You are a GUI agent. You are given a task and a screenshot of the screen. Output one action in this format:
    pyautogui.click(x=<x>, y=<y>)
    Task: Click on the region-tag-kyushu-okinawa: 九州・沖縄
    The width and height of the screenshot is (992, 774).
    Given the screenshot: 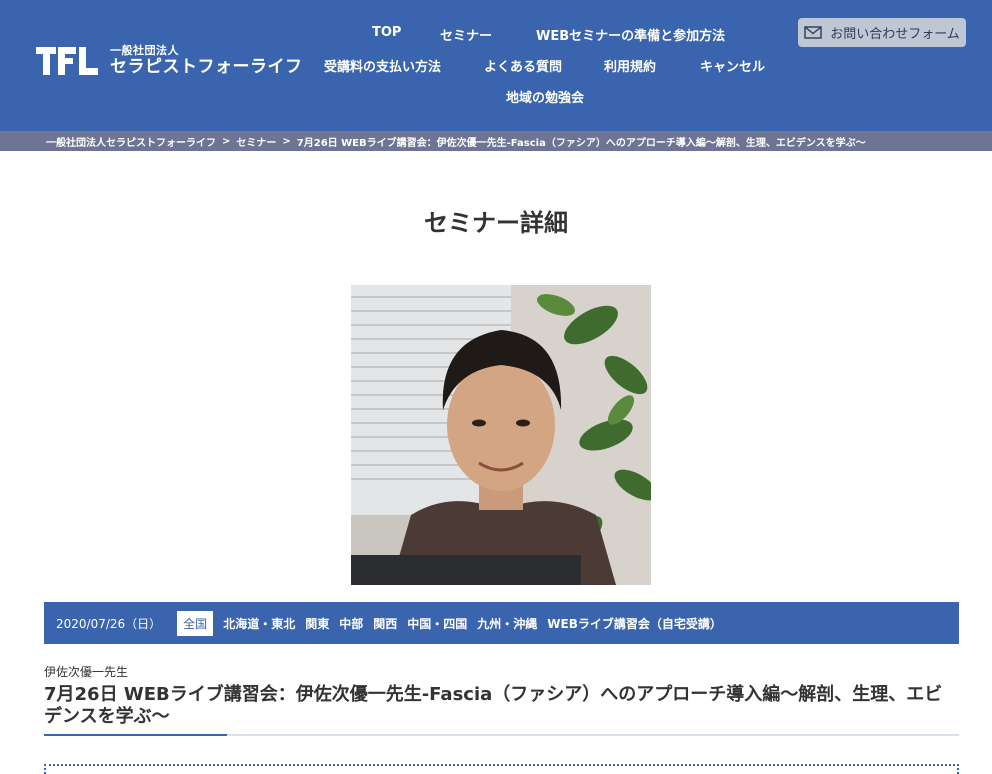 What is the action you would take?
    pyautogui.click(x=507, y=623)
    